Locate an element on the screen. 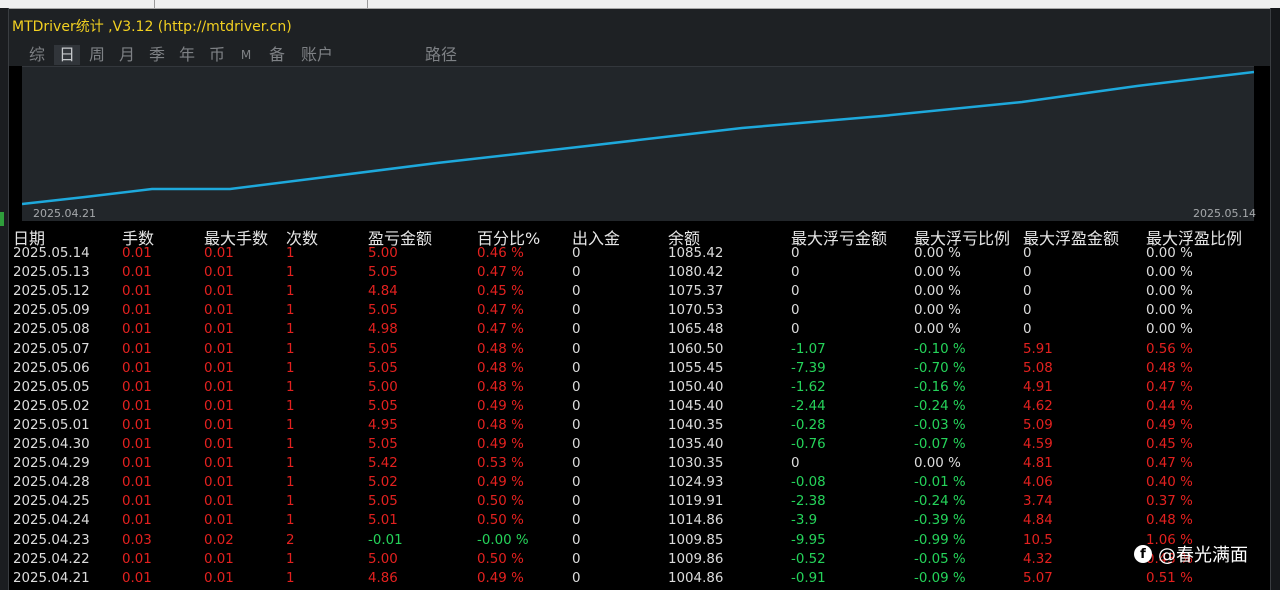 The image size is (1280, 590). cell-max-float-profit-pct: 0.48 % is located at coordinates (1169, 368).